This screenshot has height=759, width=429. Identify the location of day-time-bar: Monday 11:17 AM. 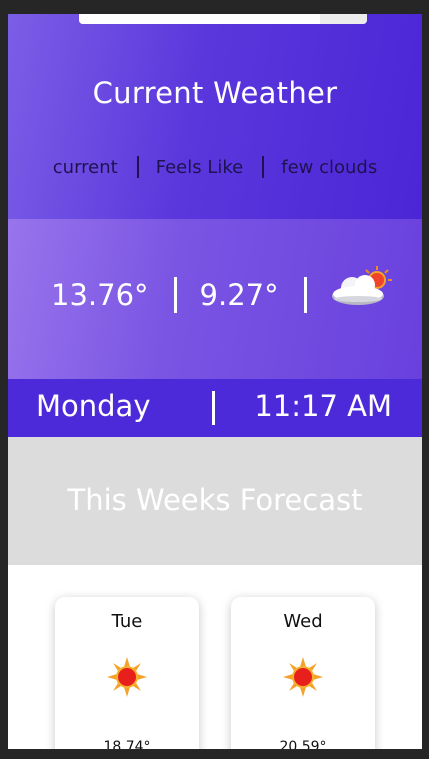
(215, 408).